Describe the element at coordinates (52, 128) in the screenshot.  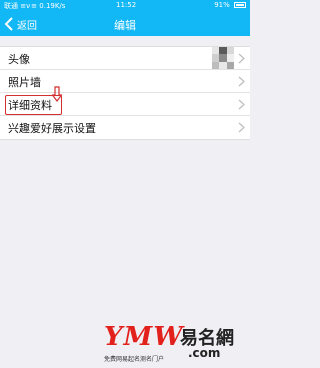
I see `menu-item-label: 兴趣爱好展示设置` at that location.